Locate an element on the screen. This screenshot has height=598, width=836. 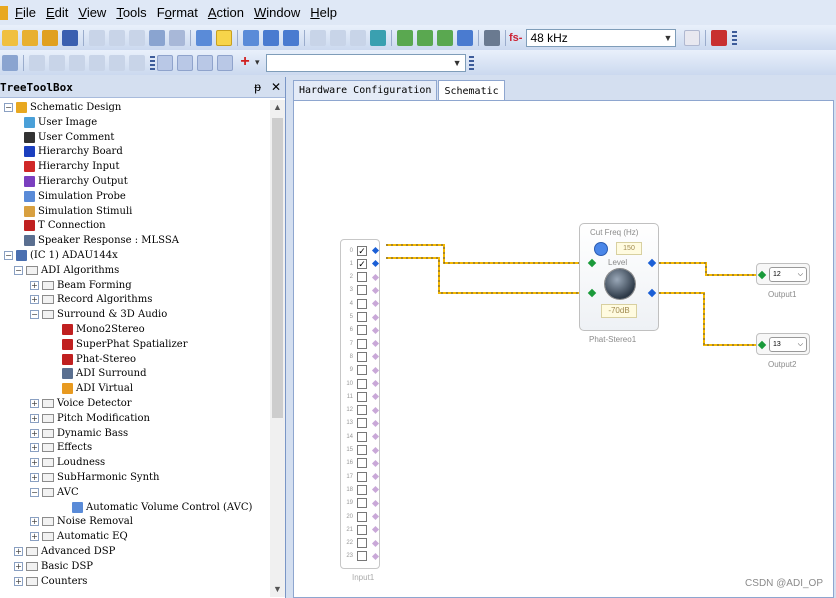
network-icon is located at coordinates (492, 37).